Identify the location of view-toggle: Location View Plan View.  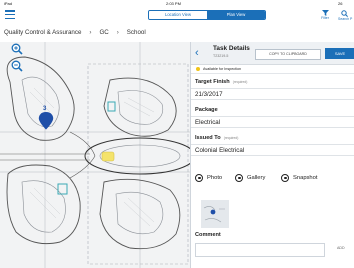
(207, 15).